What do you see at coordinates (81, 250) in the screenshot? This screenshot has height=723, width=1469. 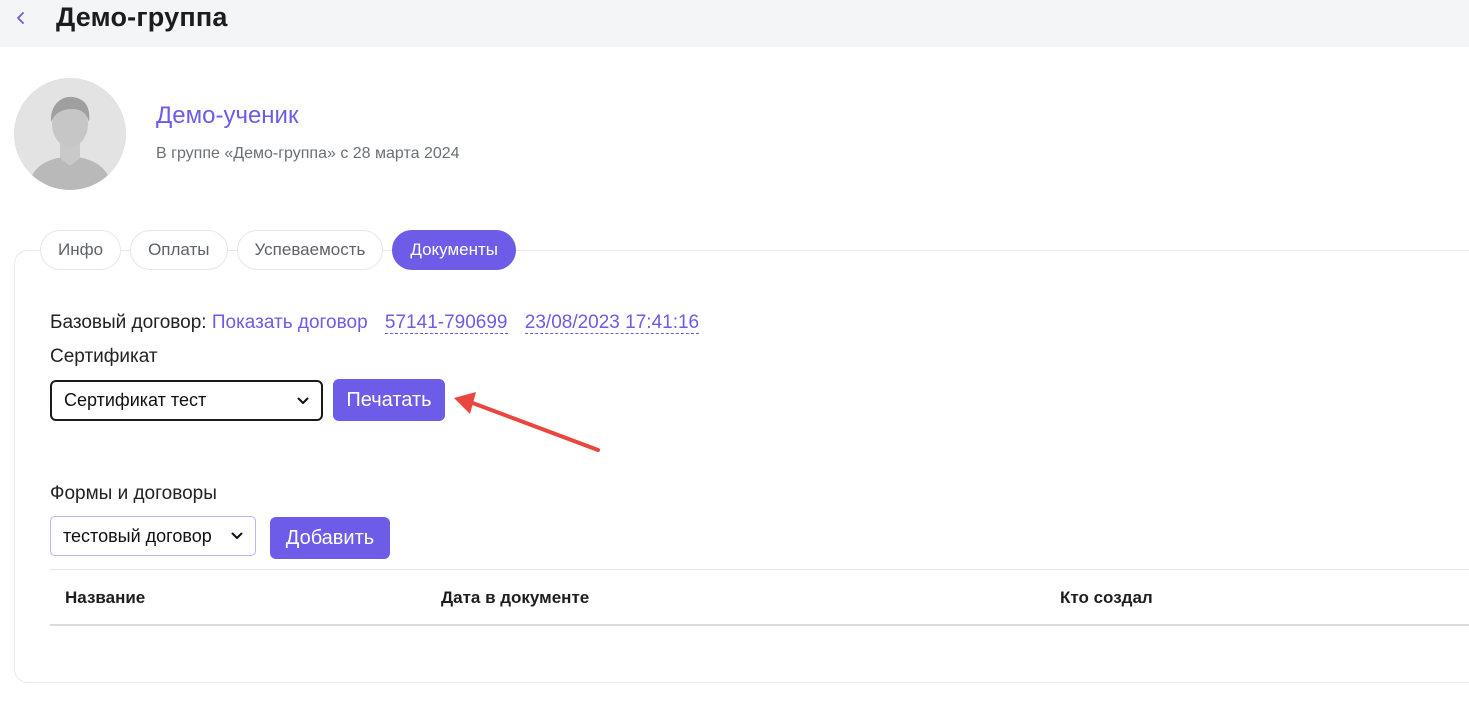 I see `tab-info: Инфо` at bounding box center [81, 250].